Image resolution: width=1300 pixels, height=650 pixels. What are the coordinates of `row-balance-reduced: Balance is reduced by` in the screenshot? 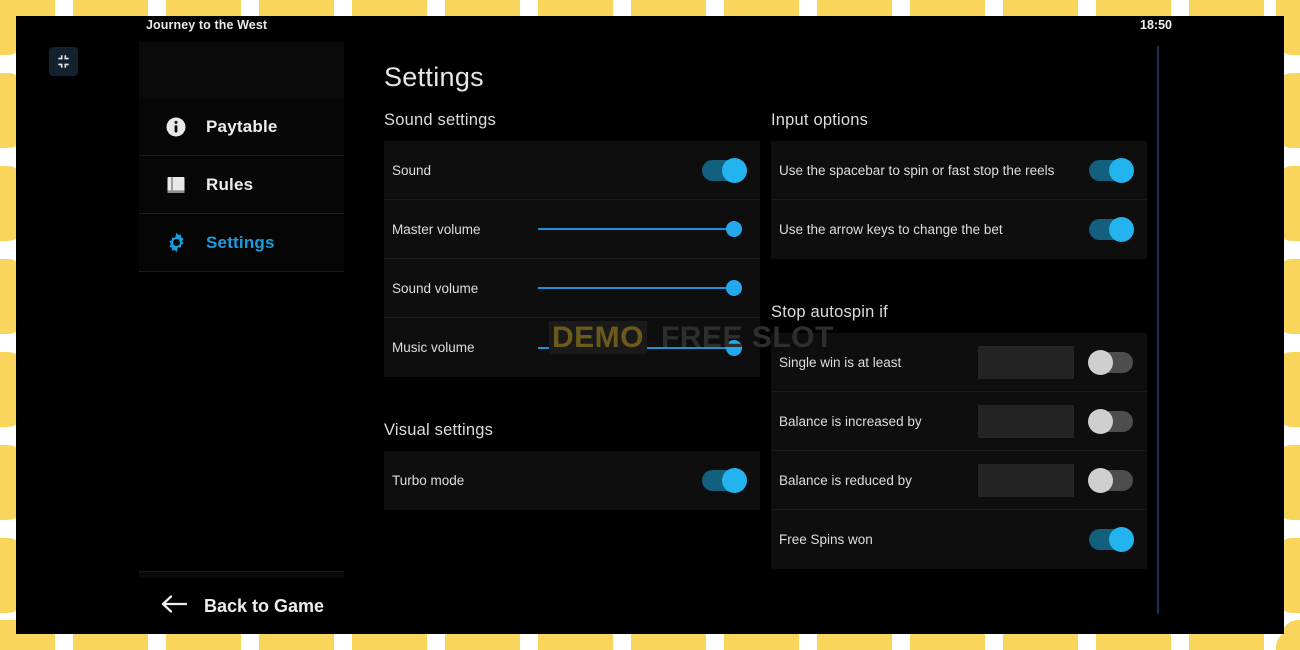 It's located at (959, 480).